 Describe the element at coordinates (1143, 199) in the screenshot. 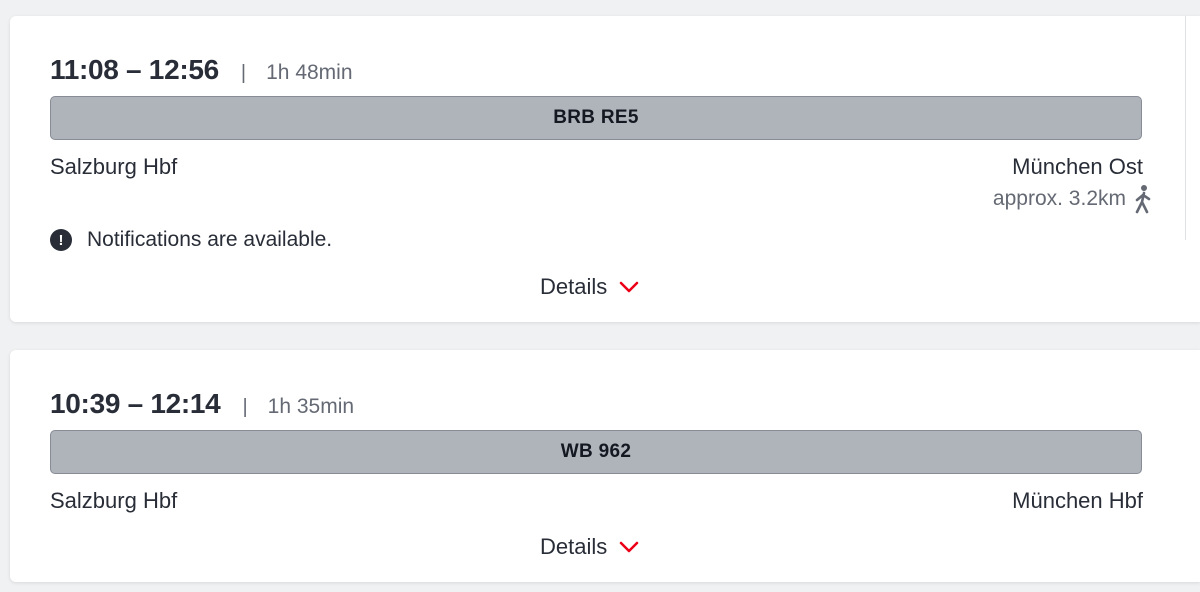

I see `walking-person-icon` at that location.